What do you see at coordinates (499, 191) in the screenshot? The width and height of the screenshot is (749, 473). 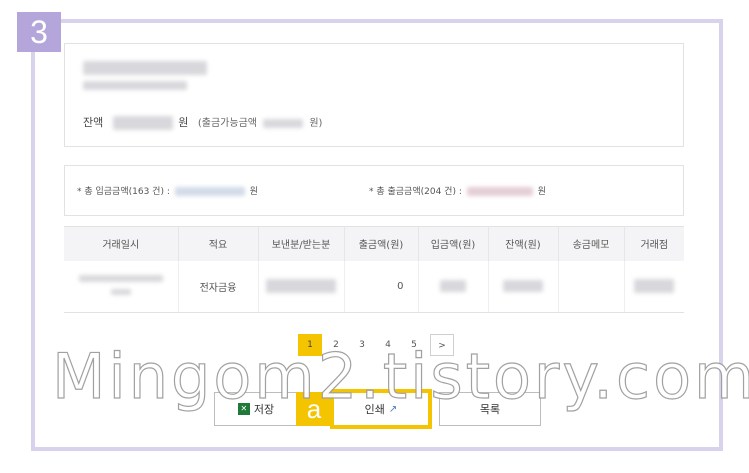 I see `total-withdrawal-redacted` at bounding box center [499, 191].